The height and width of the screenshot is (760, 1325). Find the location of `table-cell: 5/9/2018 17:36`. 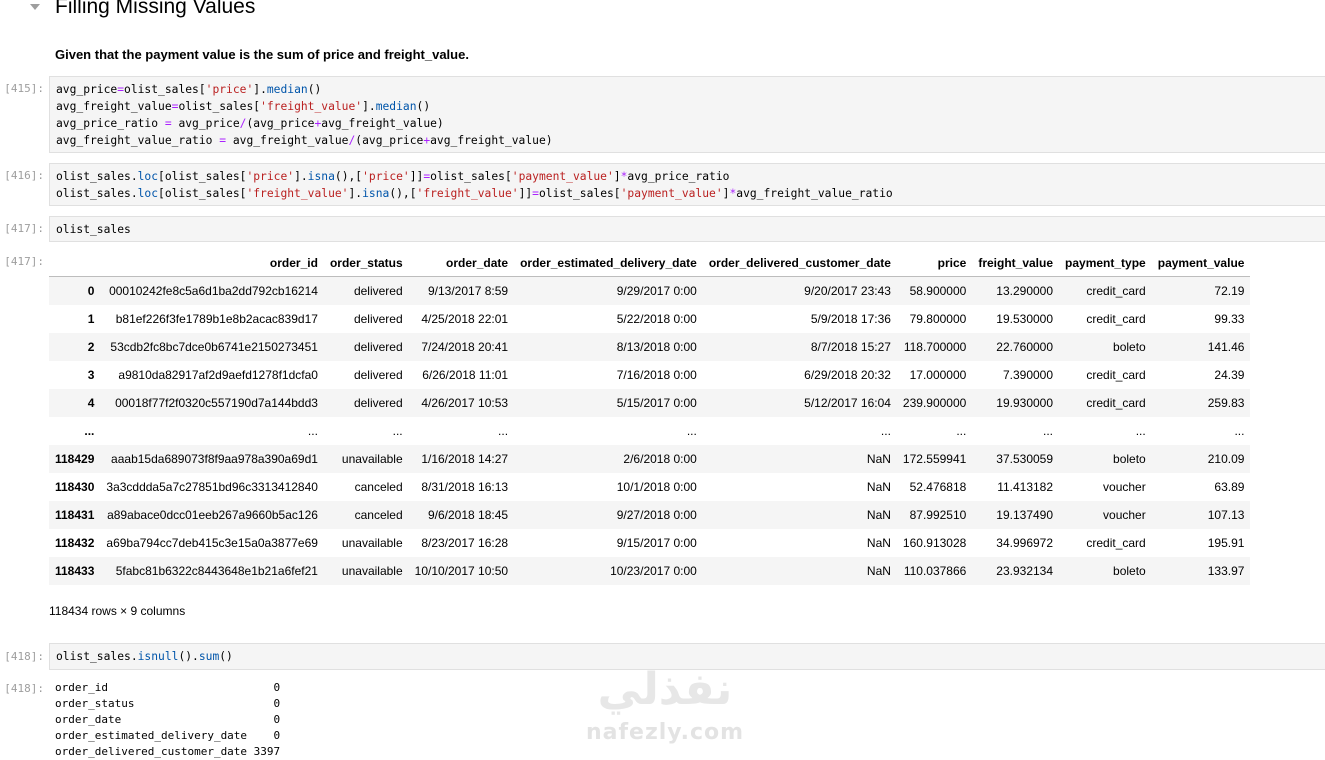

table-cell: 5/9/2018 17:36 is located at coordinates (850, 319).